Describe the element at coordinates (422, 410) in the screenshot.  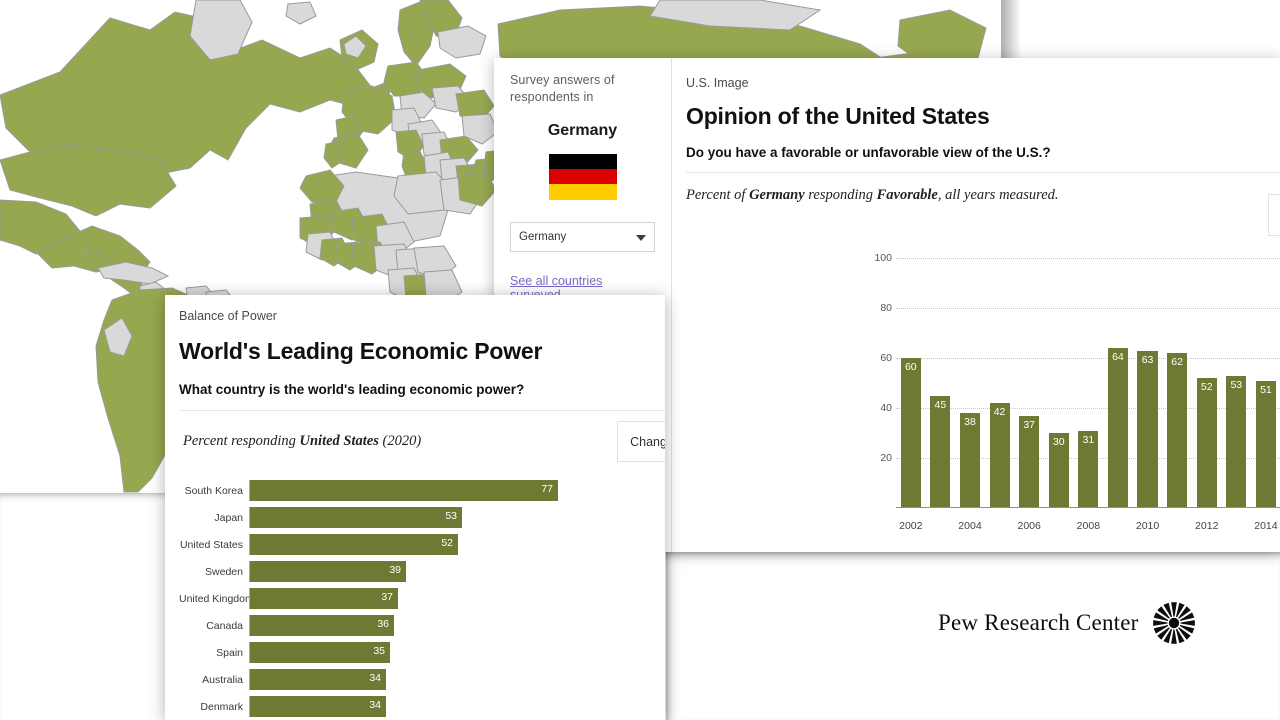
I see `econ-divider` at that location.